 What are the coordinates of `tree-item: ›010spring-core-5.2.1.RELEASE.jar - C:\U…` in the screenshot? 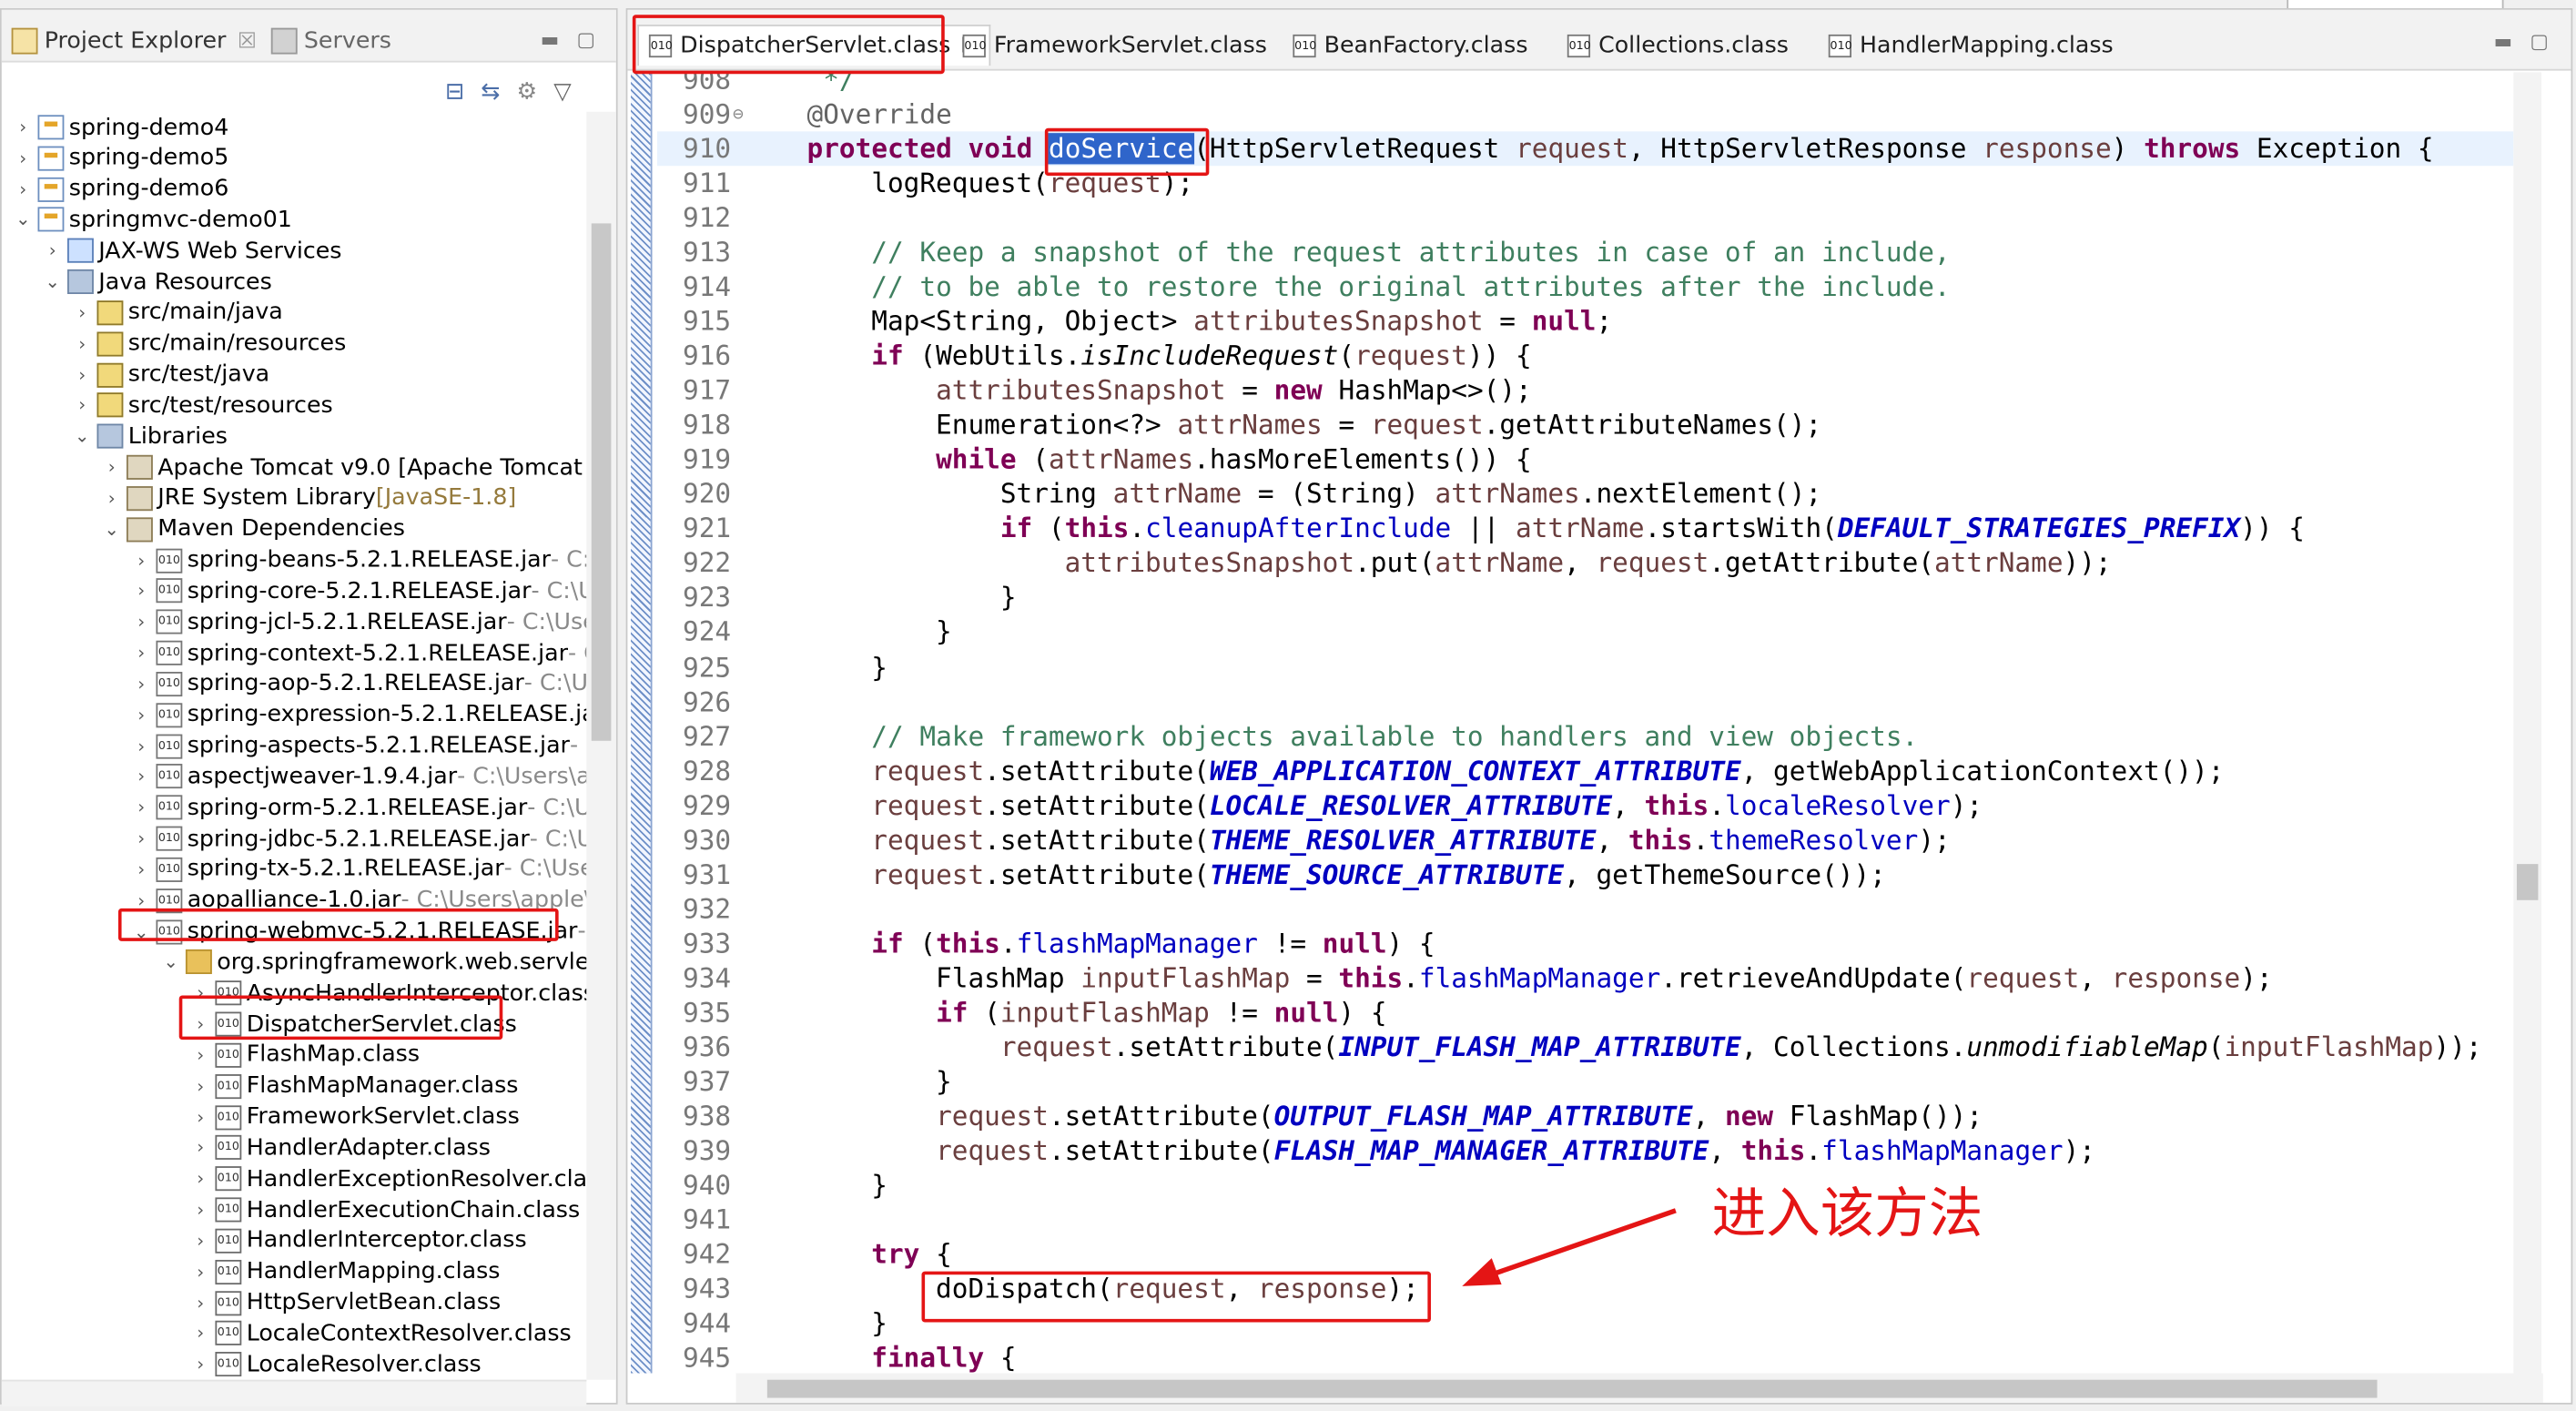 It's located at (358, 590).